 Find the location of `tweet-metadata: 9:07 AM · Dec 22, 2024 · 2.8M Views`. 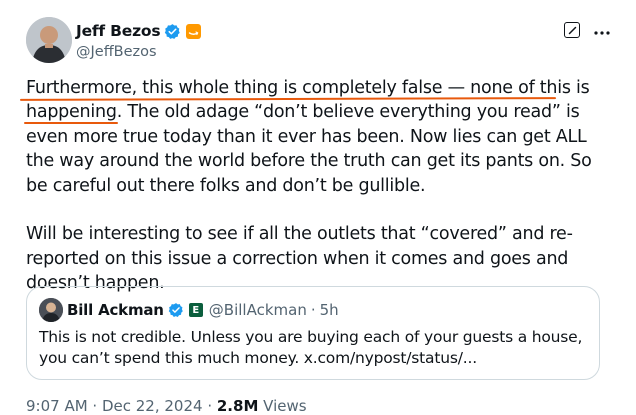

tweet-metadata: 9:07 AM · Dec 22, 2024 · 2.8M Views is located at coordinates (166, 406).